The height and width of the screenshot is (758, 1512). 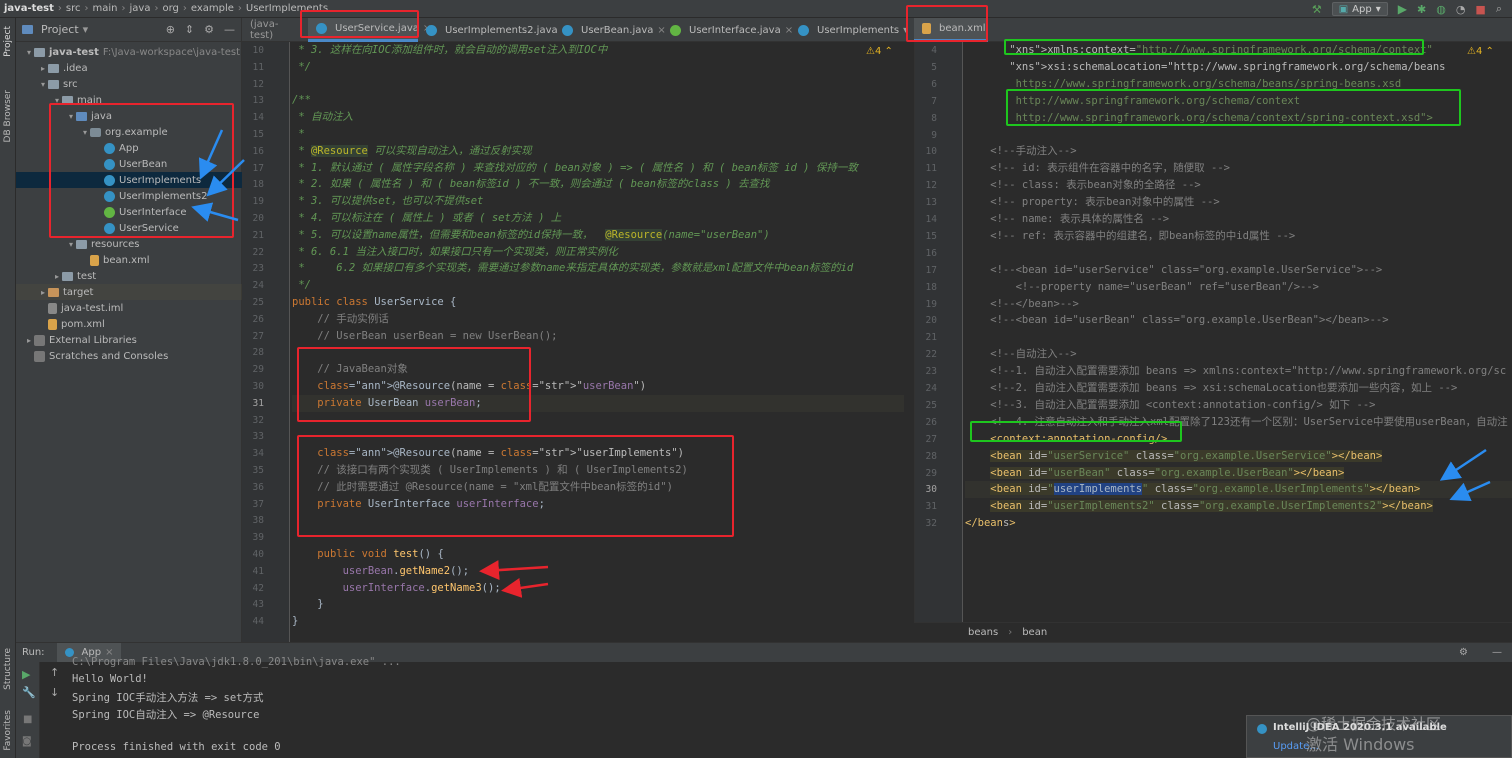 I want to click on collapse-all-icon: ⇕, so click(x=189, y=29).